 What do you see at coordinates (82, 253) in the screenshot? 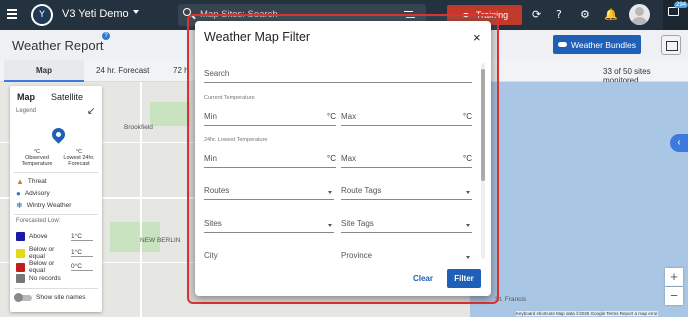
I see `threshold-select: 1°C` at bounding box center [82, 253].